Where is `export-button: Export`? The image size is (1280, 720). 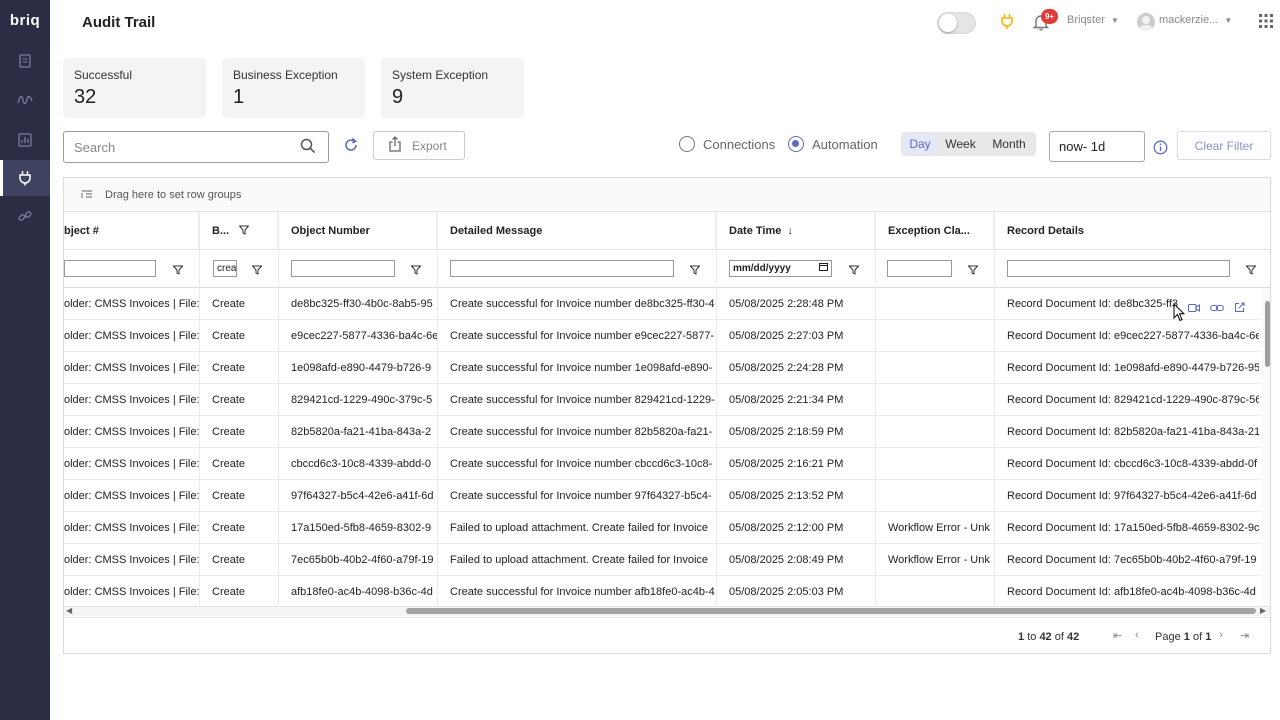
export-button: Export is located at coordinates (419, 145).